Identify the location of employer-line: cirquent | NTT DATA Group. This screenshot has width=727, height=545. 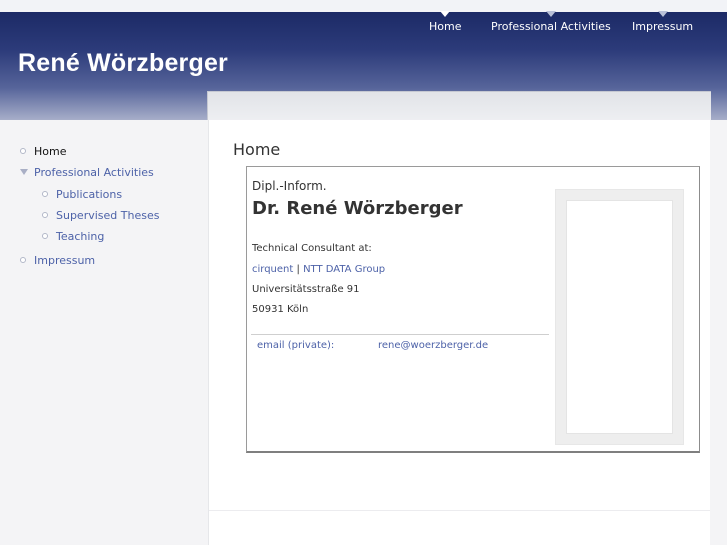
(318, 269).